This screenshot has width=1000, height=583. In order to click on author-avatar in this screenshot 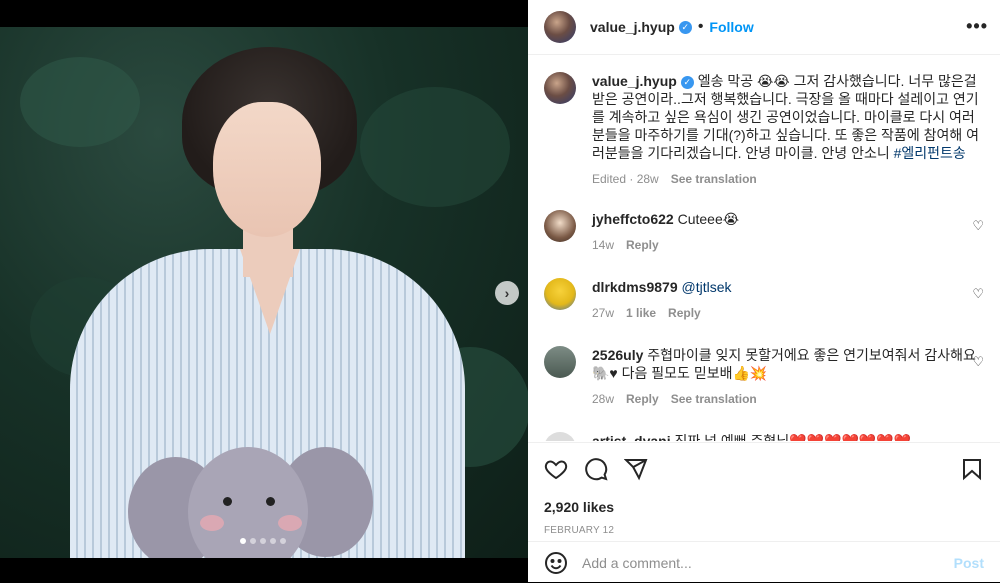, I will do `click(560, 27)`.